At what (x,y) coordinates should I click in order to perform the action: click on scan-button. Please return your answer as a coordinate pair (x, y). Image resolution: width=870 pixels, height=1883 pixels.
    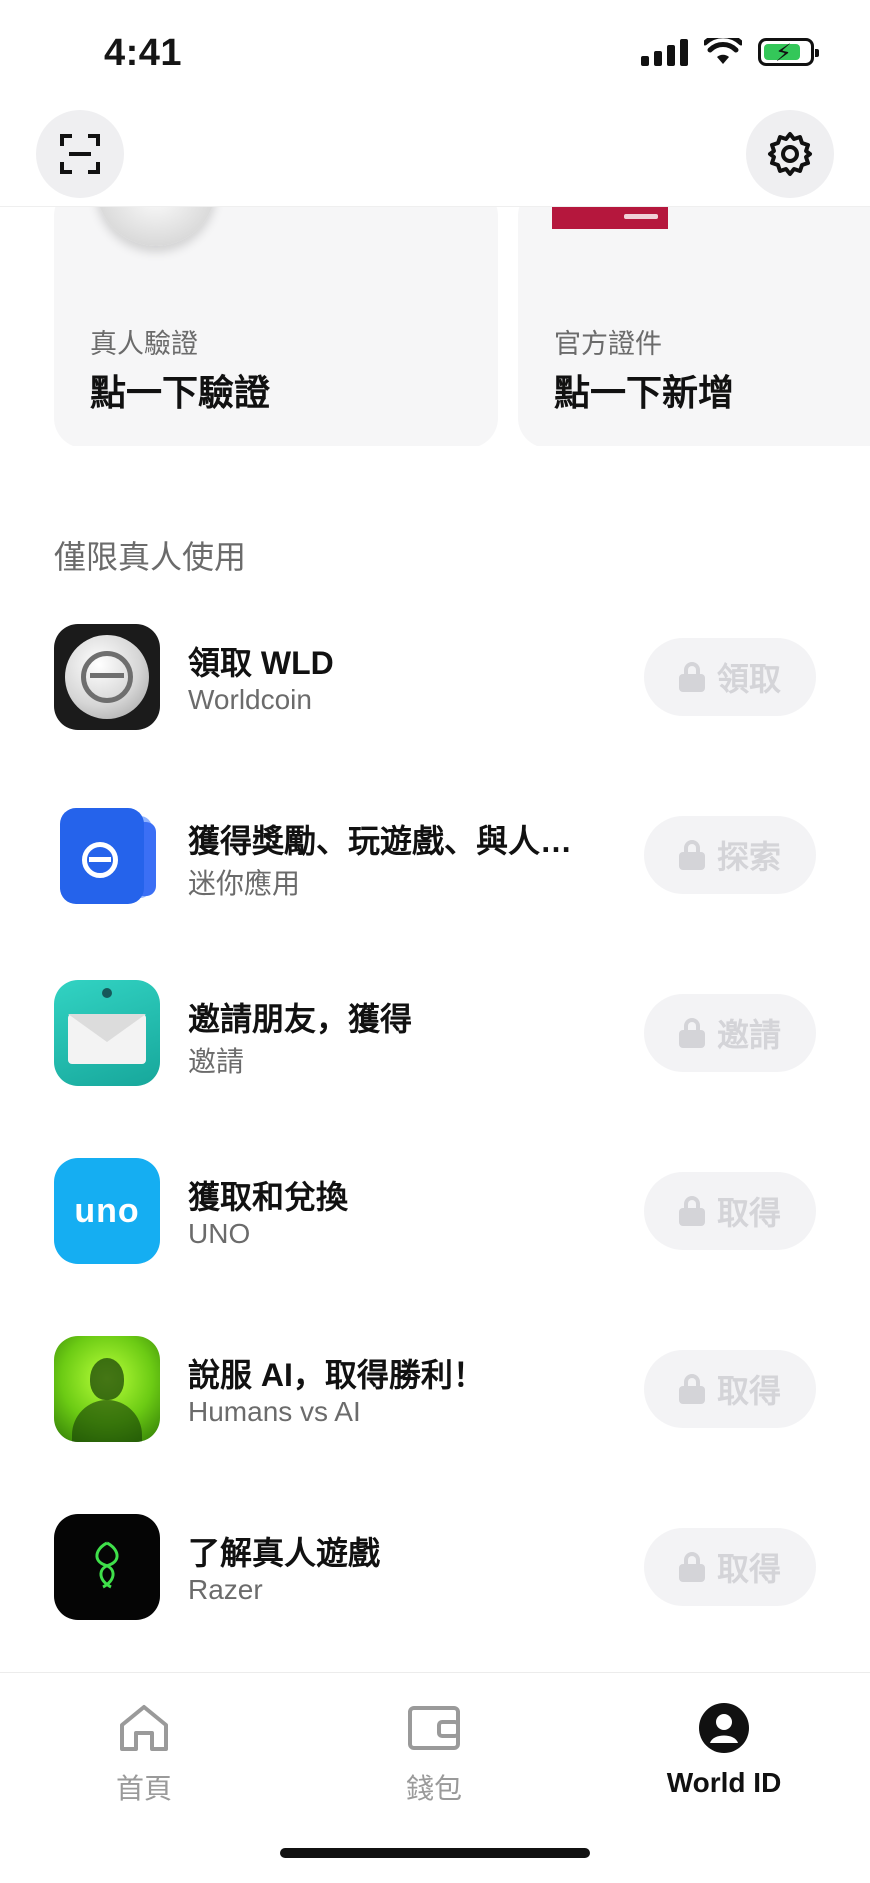
    Looking at the image, I should click on (80, 154).